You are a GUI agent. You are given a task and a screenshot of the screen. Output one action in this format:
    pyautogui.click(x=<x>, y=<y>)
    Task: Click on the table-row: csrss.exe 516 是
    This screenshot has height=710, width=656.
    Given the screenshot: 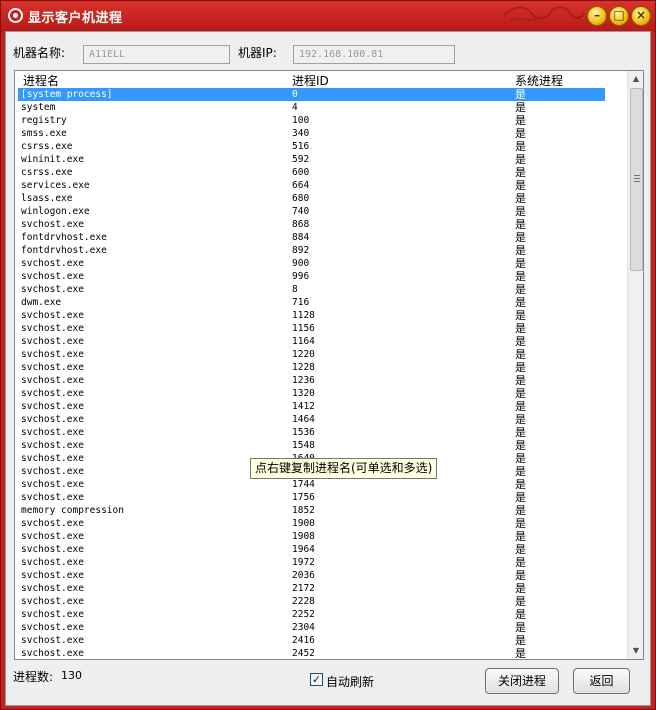 What is the action you would take?
    pyautogui.click(x=321, y=146)
    